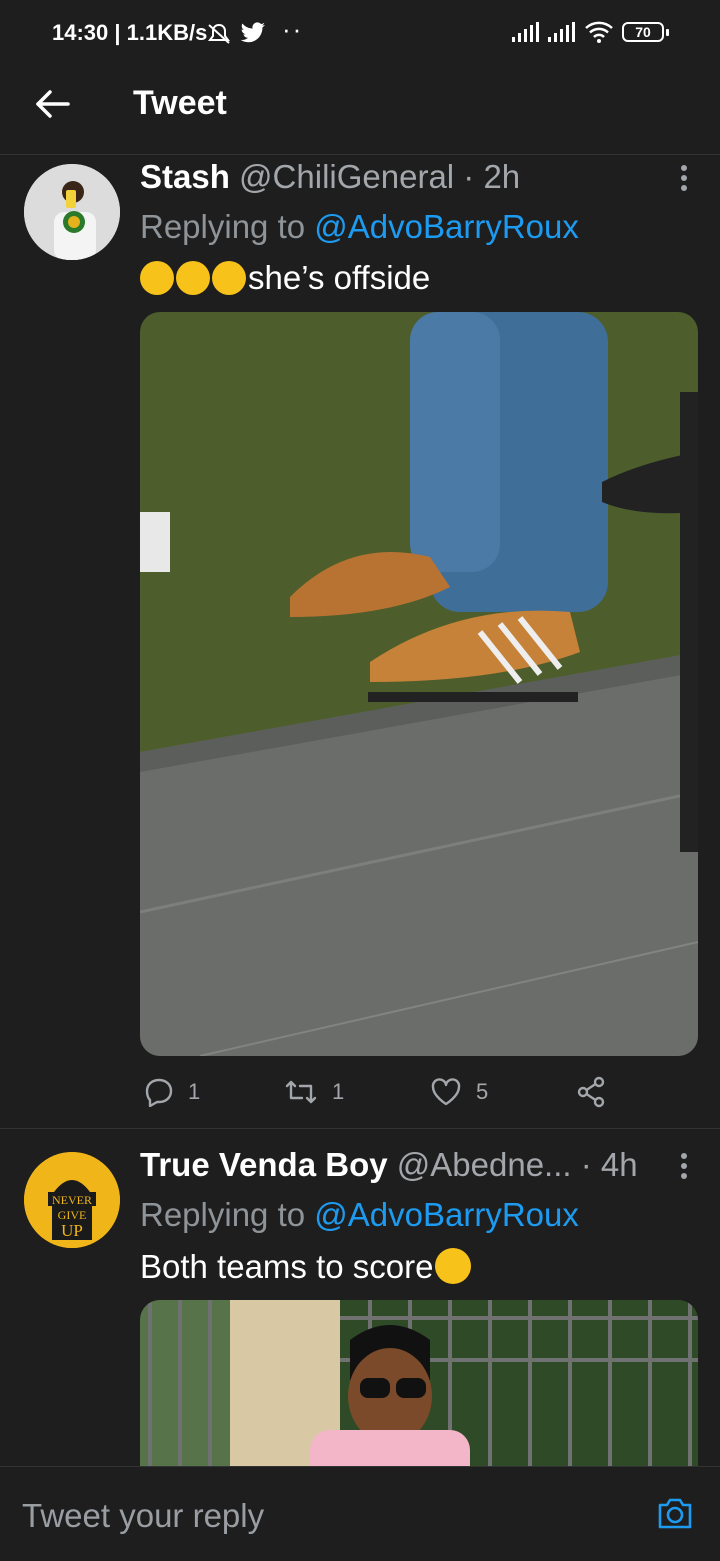 The width and height of the screenshot is (720, 1561). I want to click on status-more-dots: ··, so click(293, 29).